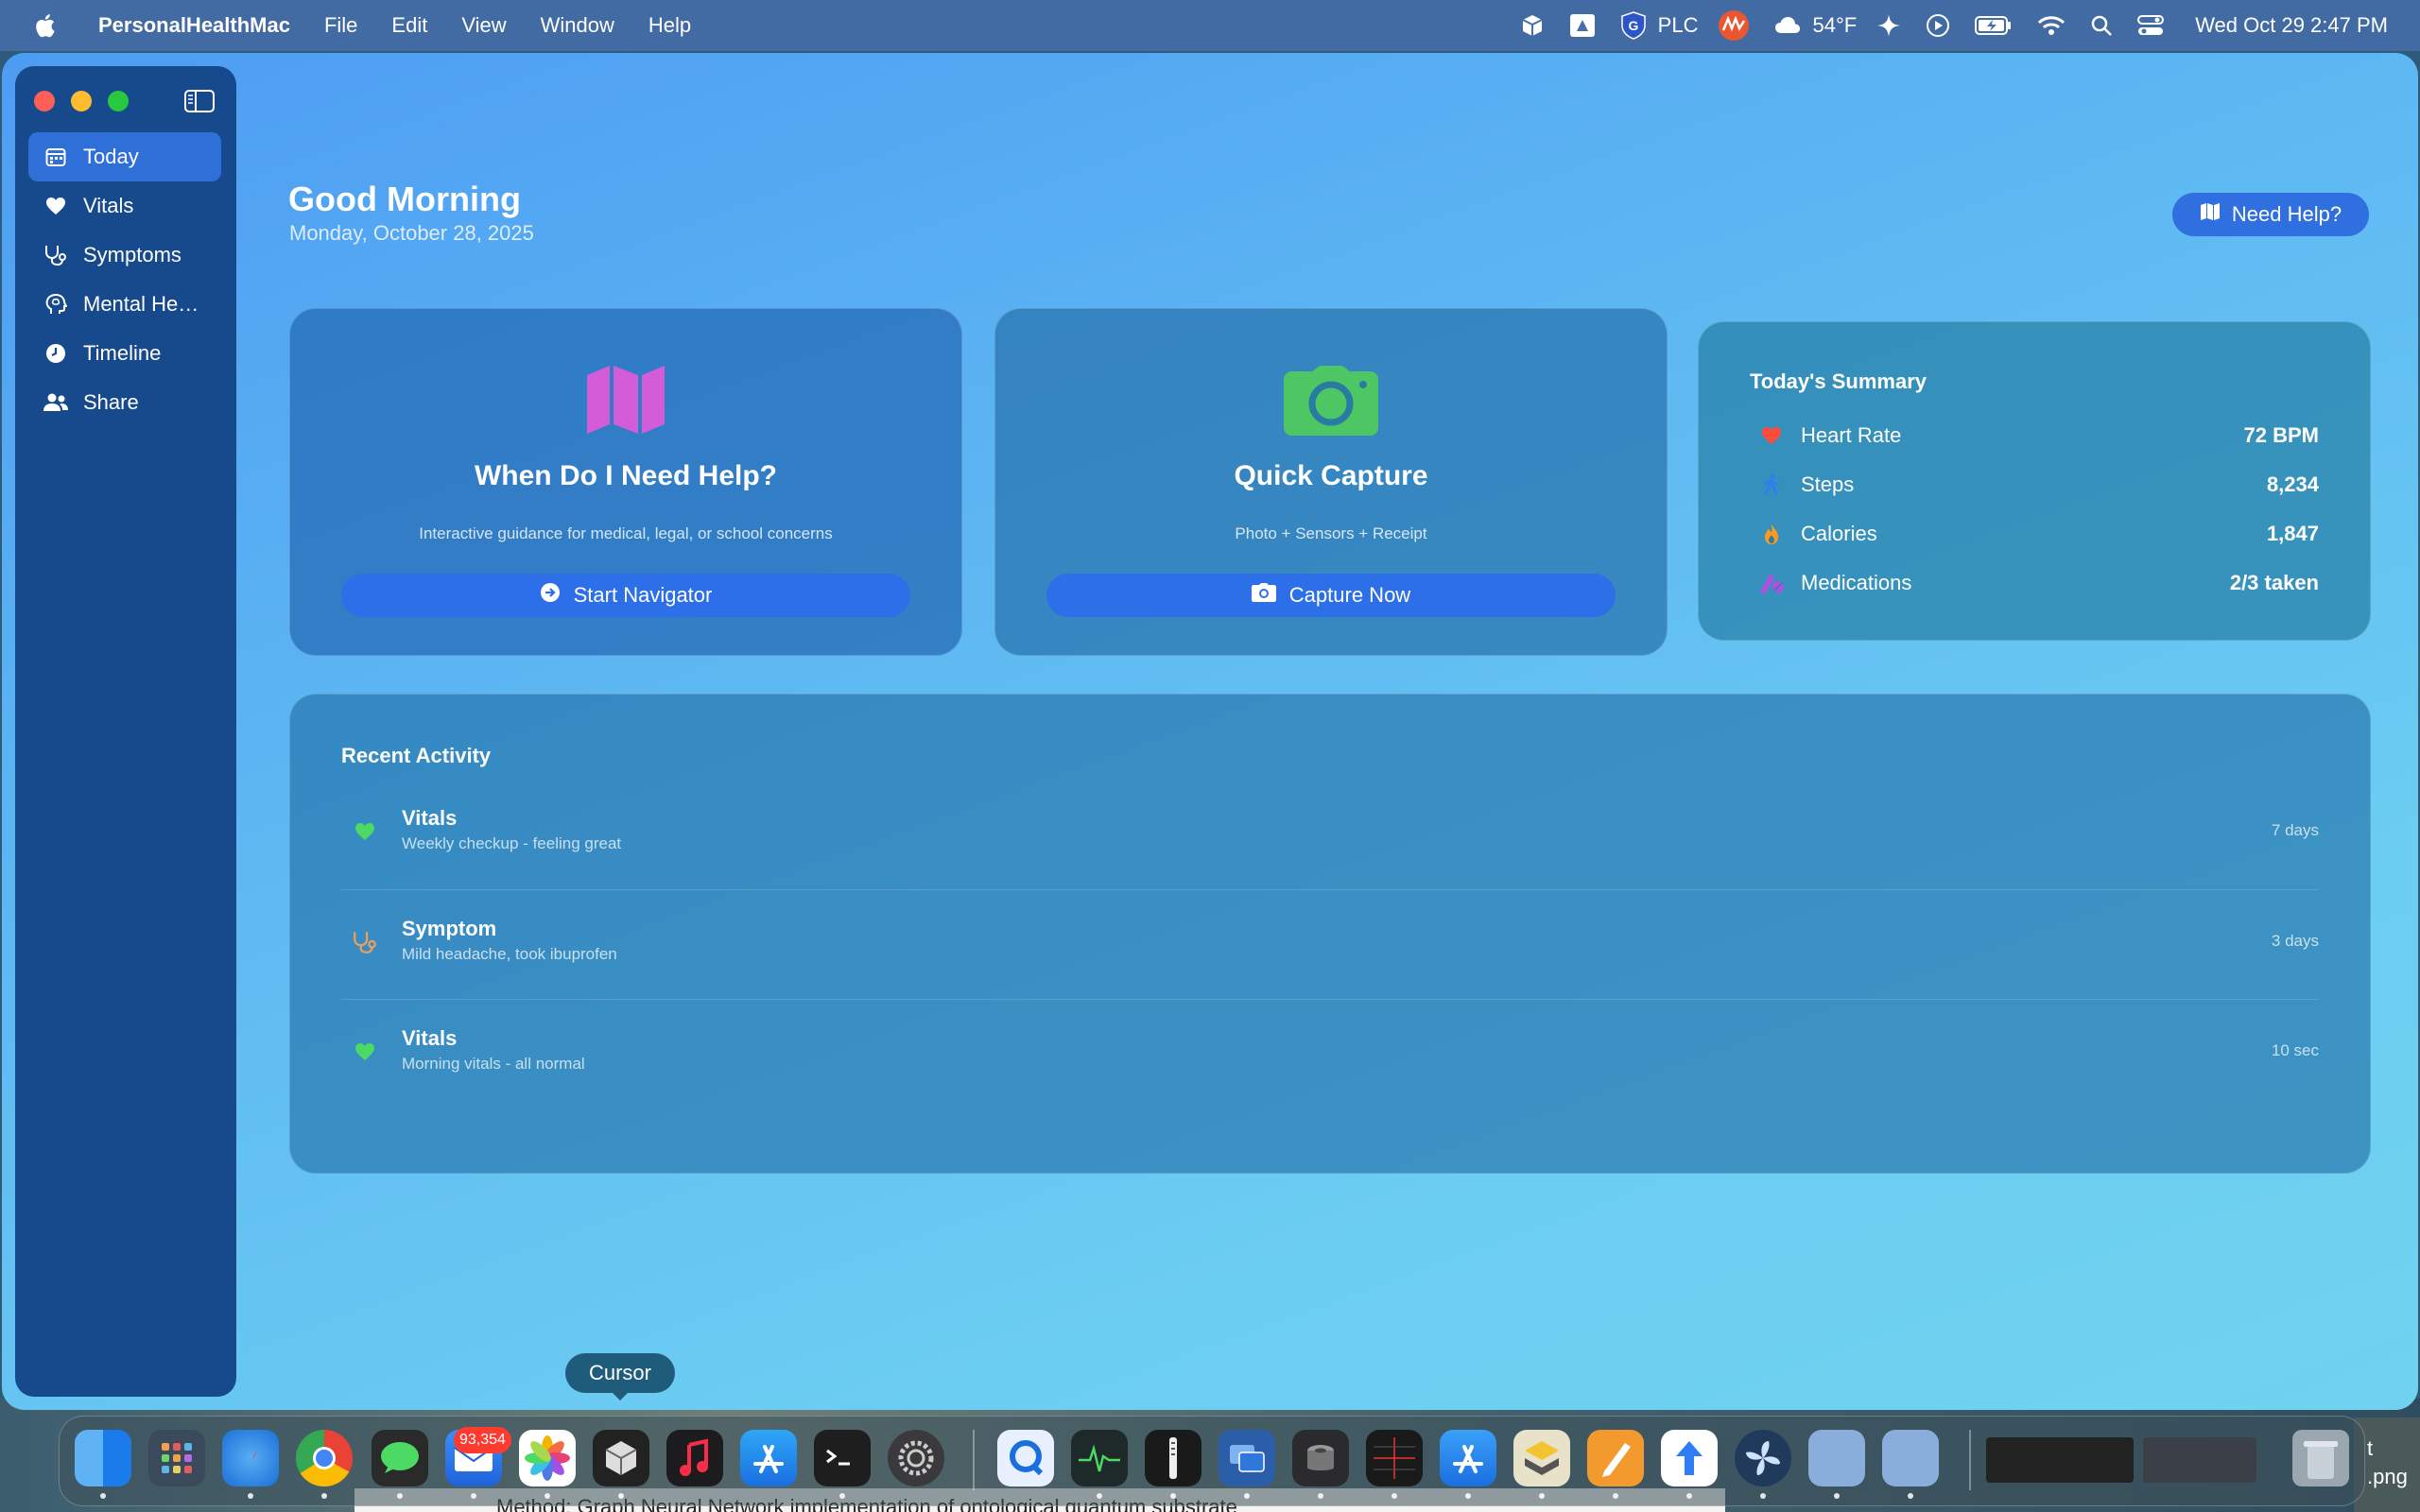 The width and height of the screenshot is (2420, 1512). Describe the element at coordinates (177, 1458) in the screenshot. I see `launchpad-icon` at that location.